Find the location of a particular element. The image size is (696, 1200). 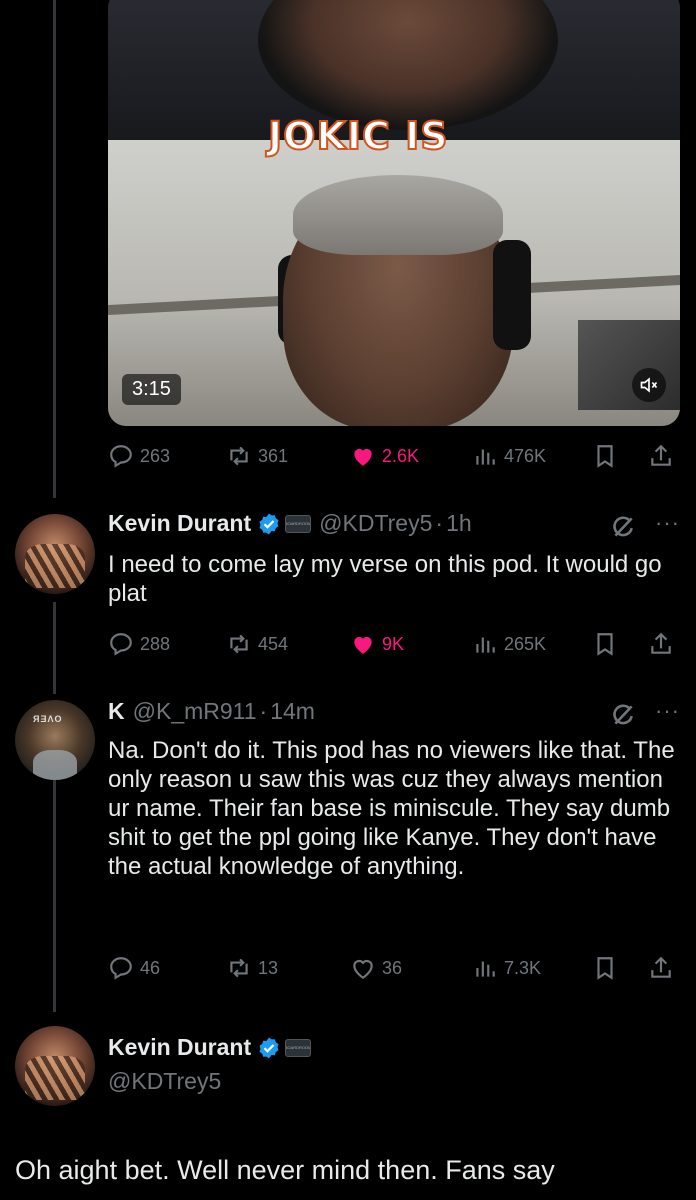

like-count: 2.6K is located at coordinates (401, 455).